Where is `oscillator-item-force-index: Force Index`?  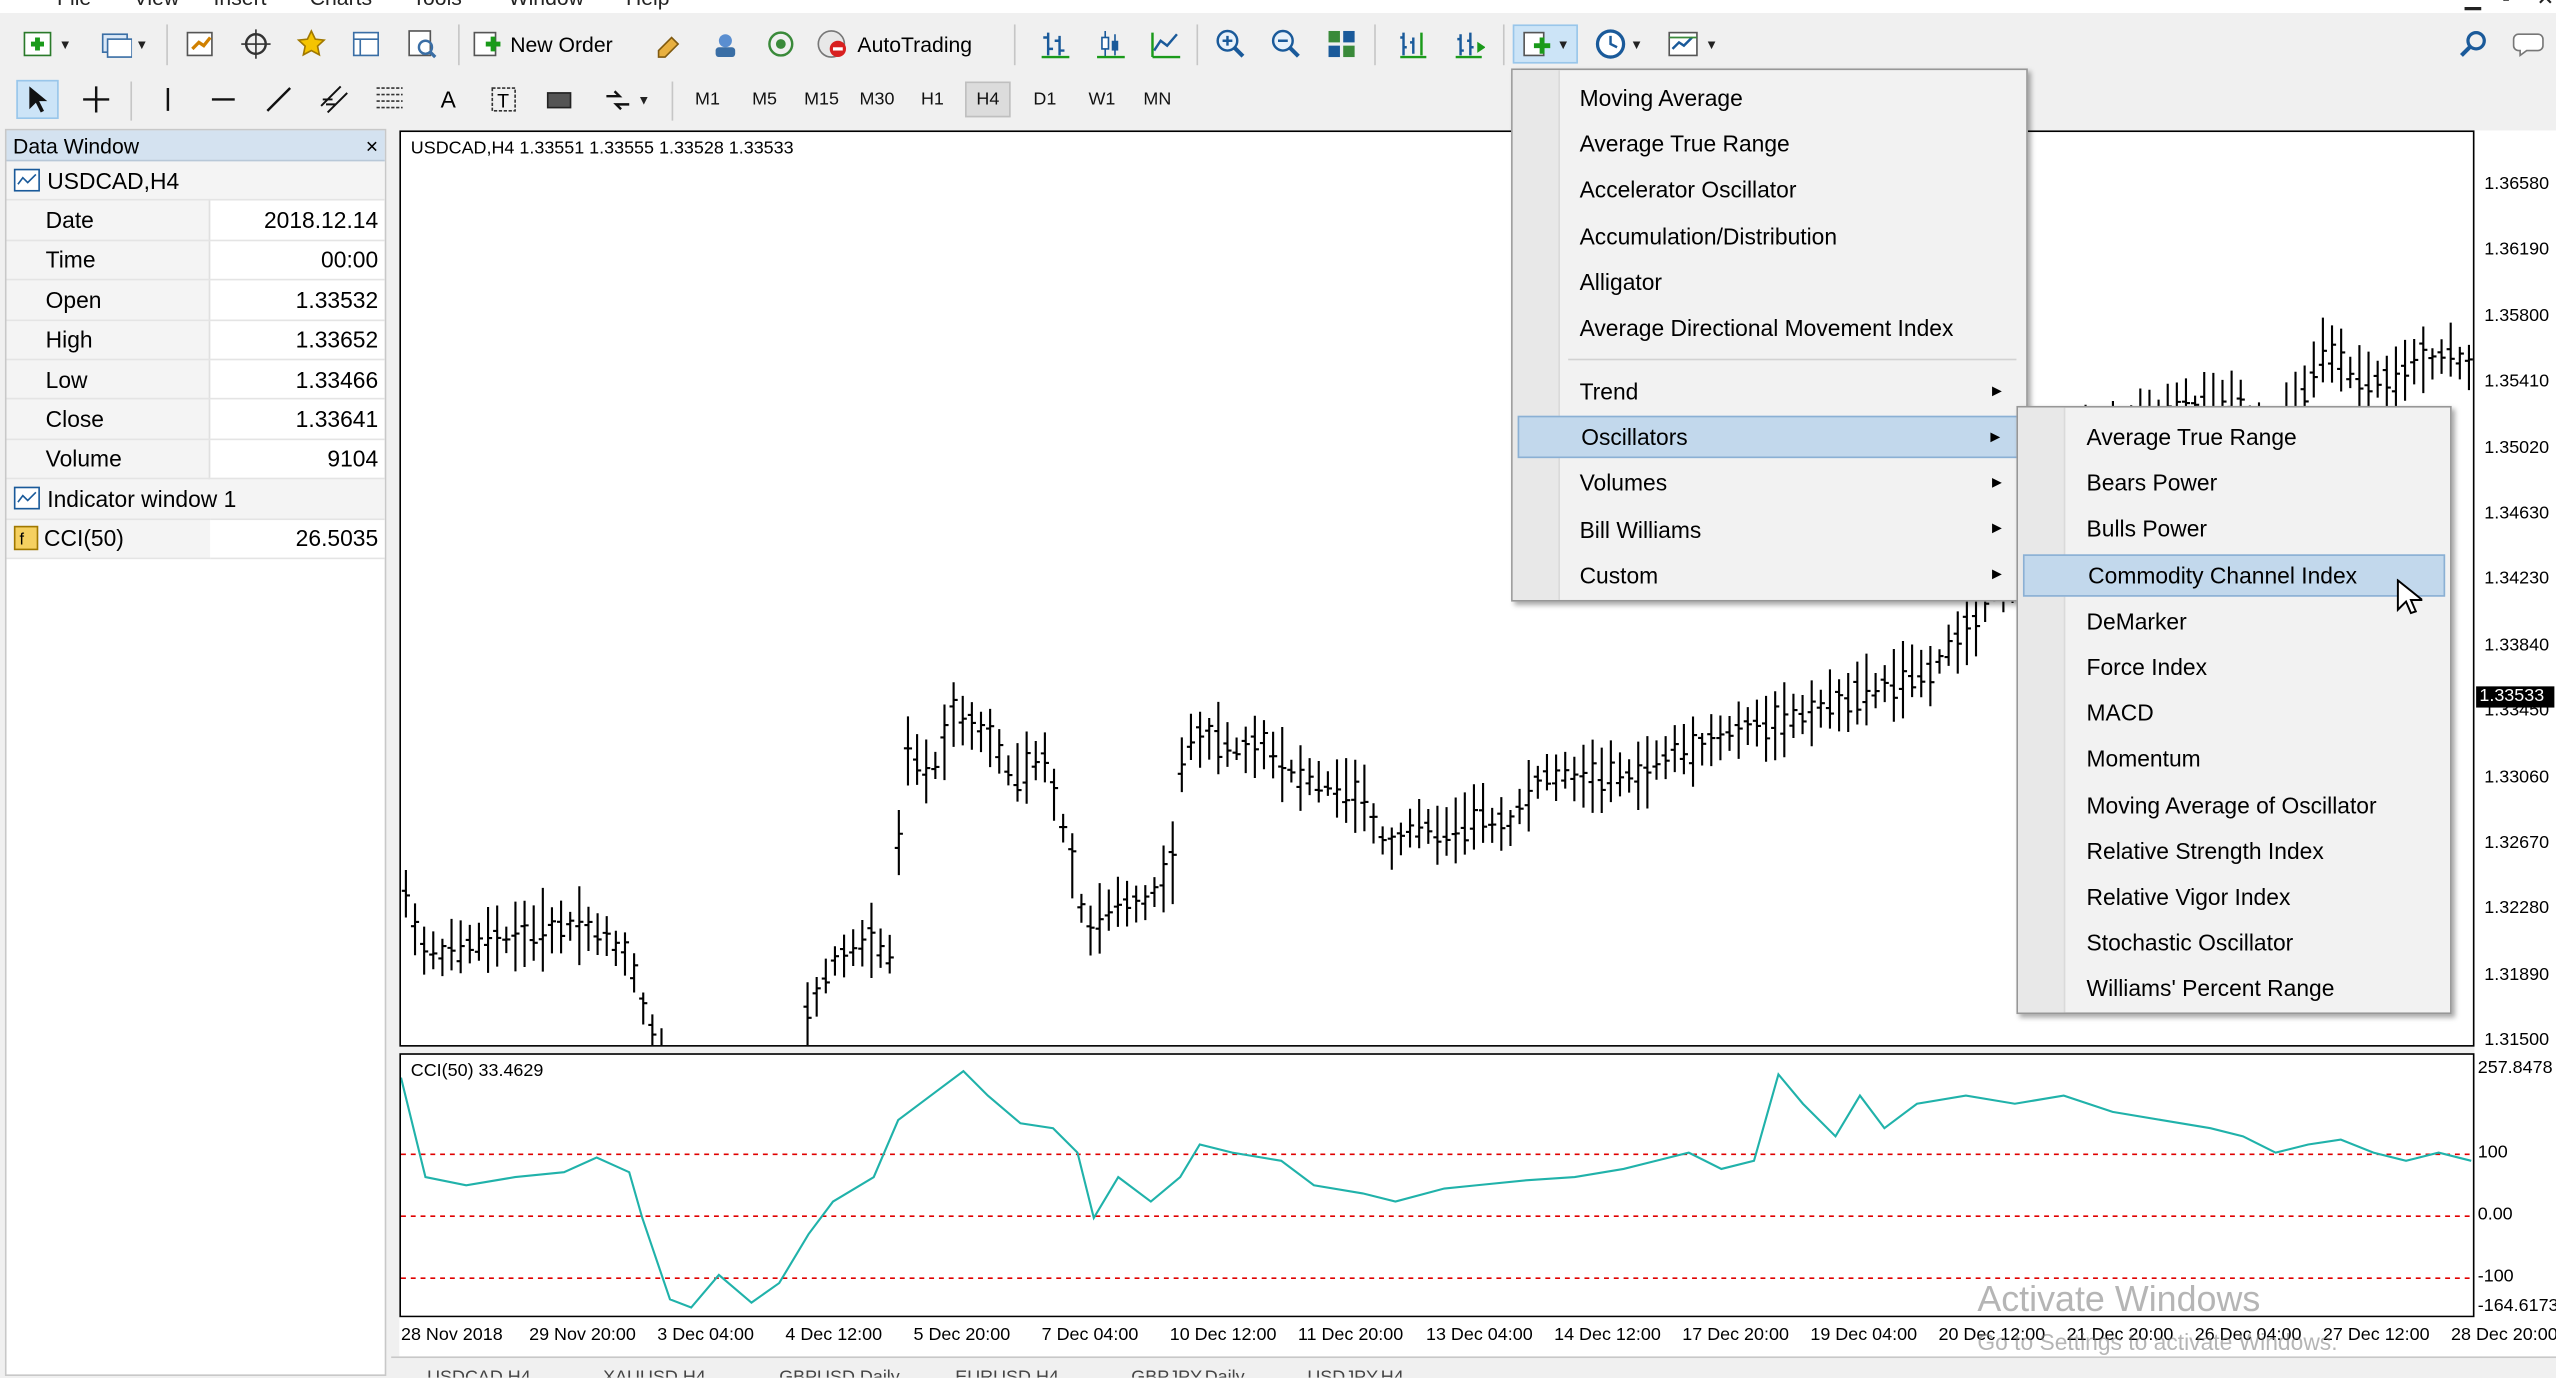
oscillator-item-force-index: Force Index is located at coordinates (2234, 667).